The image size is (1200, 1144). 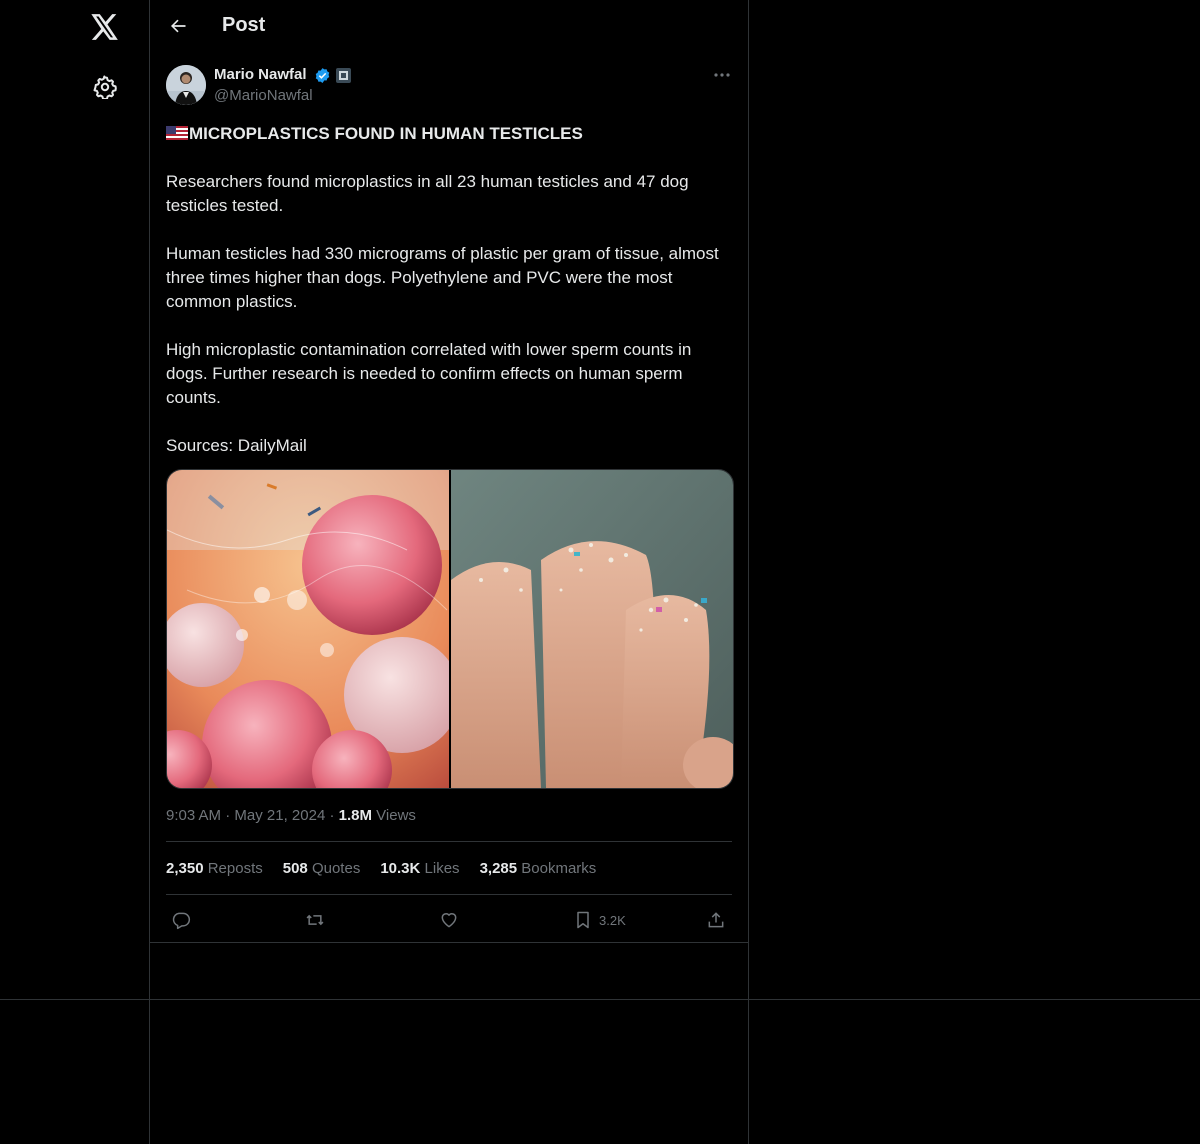 I want to click on left-column-divider, so click(x=149, y=572).